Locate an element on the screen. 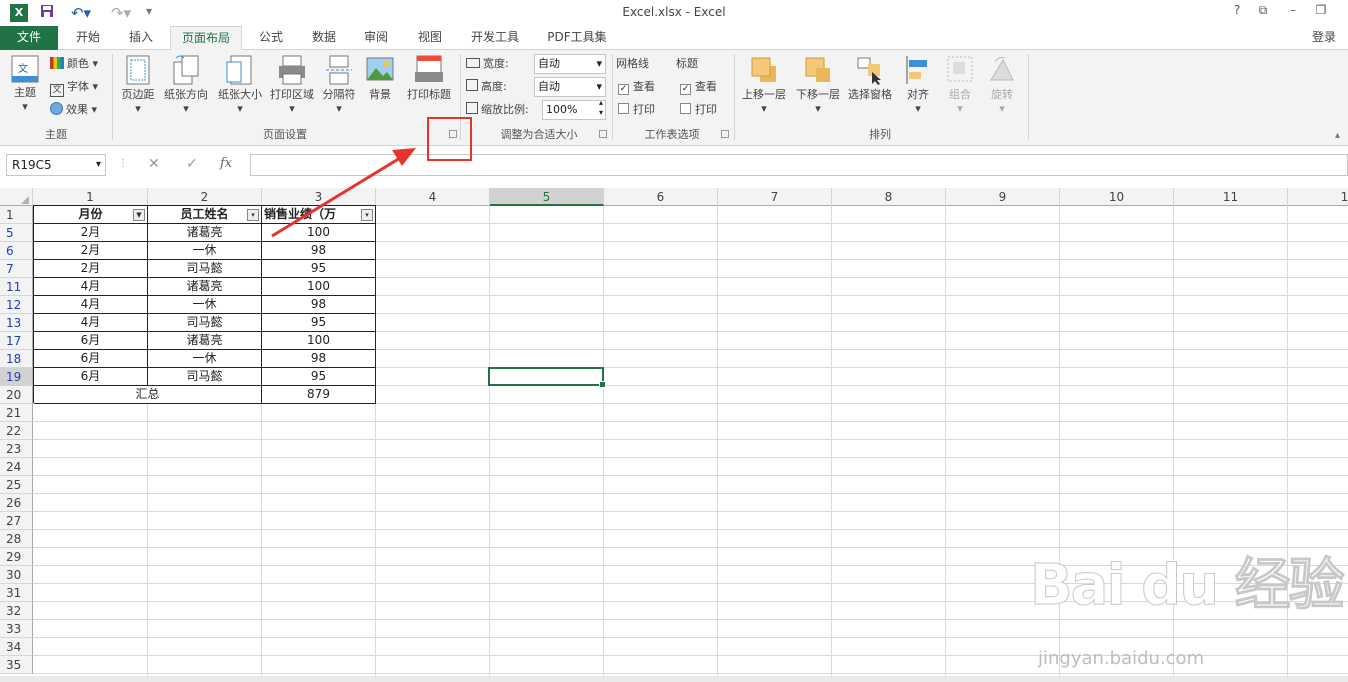 This screenshot has height=682, width=1348. theme-effects-button: 效果 ▾ is located at coordinates (73, 110).